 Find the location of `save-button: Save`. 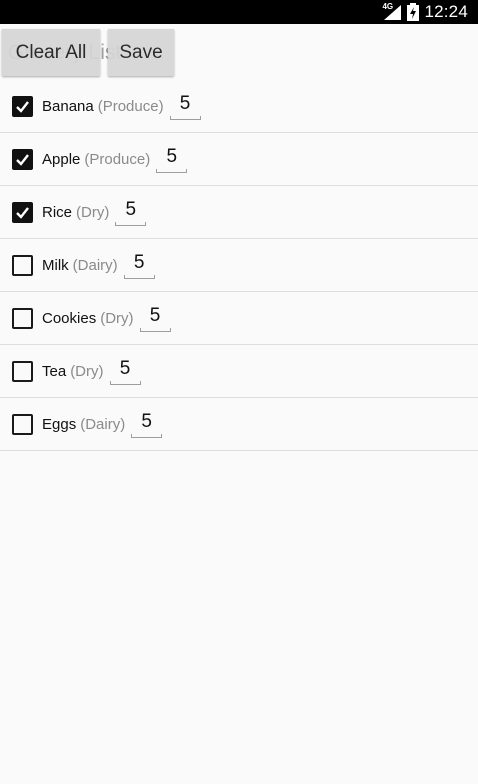

save-button: Save is located at coordinates (141, 52).